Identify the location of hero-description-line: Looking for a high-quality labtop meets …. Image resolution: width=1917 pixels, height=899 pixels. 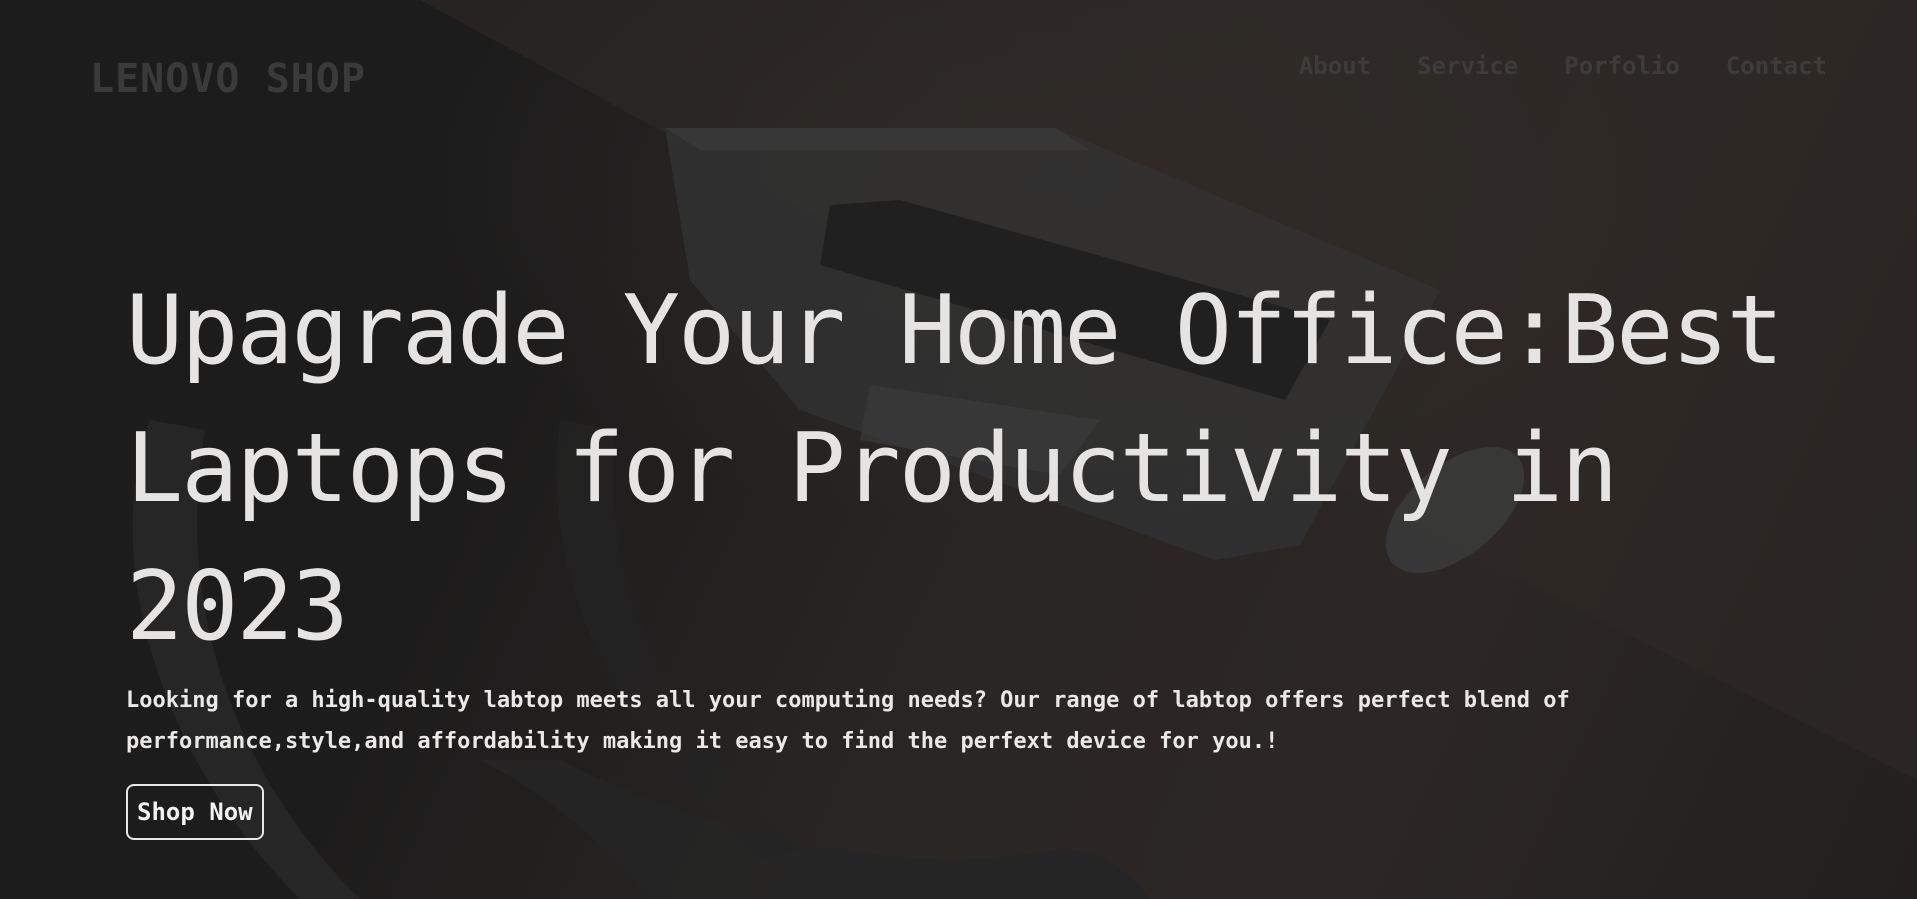
(848, 700).